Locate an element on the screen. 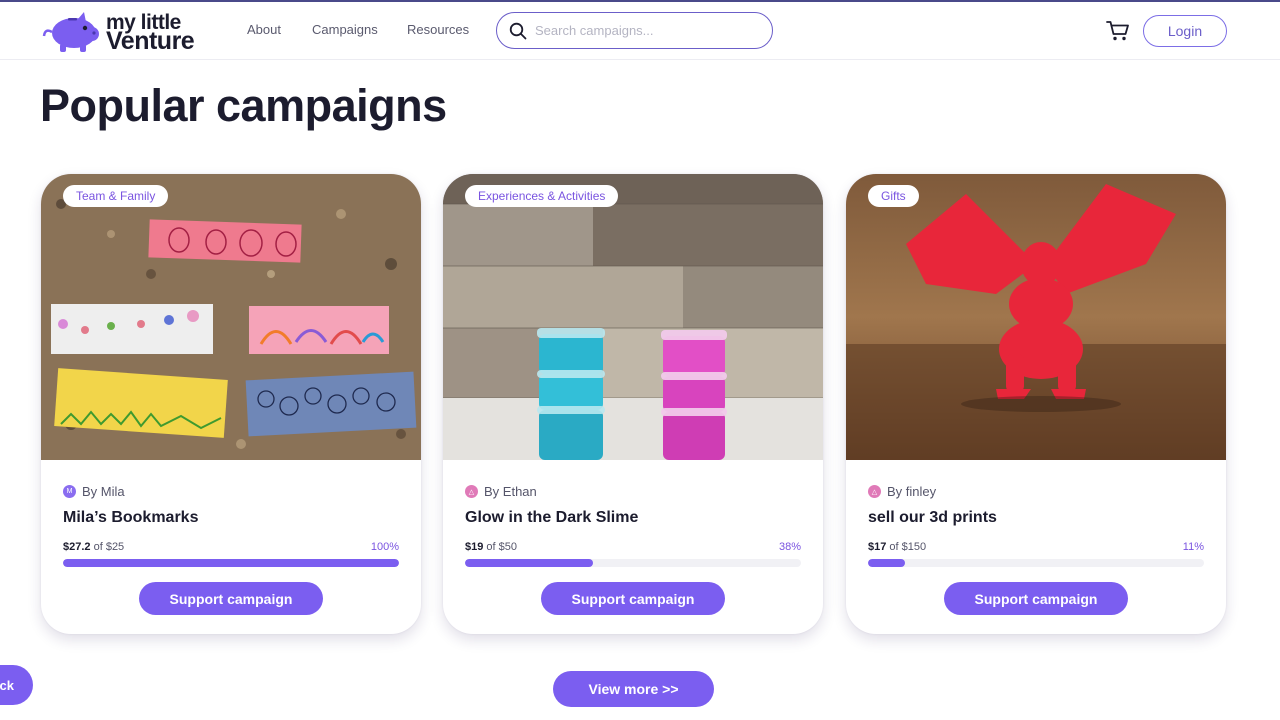 Image resolution: width=1280 pixels, height=720 pixels. amount-raised: $17 of $150 is located at coordinates (897, 547).